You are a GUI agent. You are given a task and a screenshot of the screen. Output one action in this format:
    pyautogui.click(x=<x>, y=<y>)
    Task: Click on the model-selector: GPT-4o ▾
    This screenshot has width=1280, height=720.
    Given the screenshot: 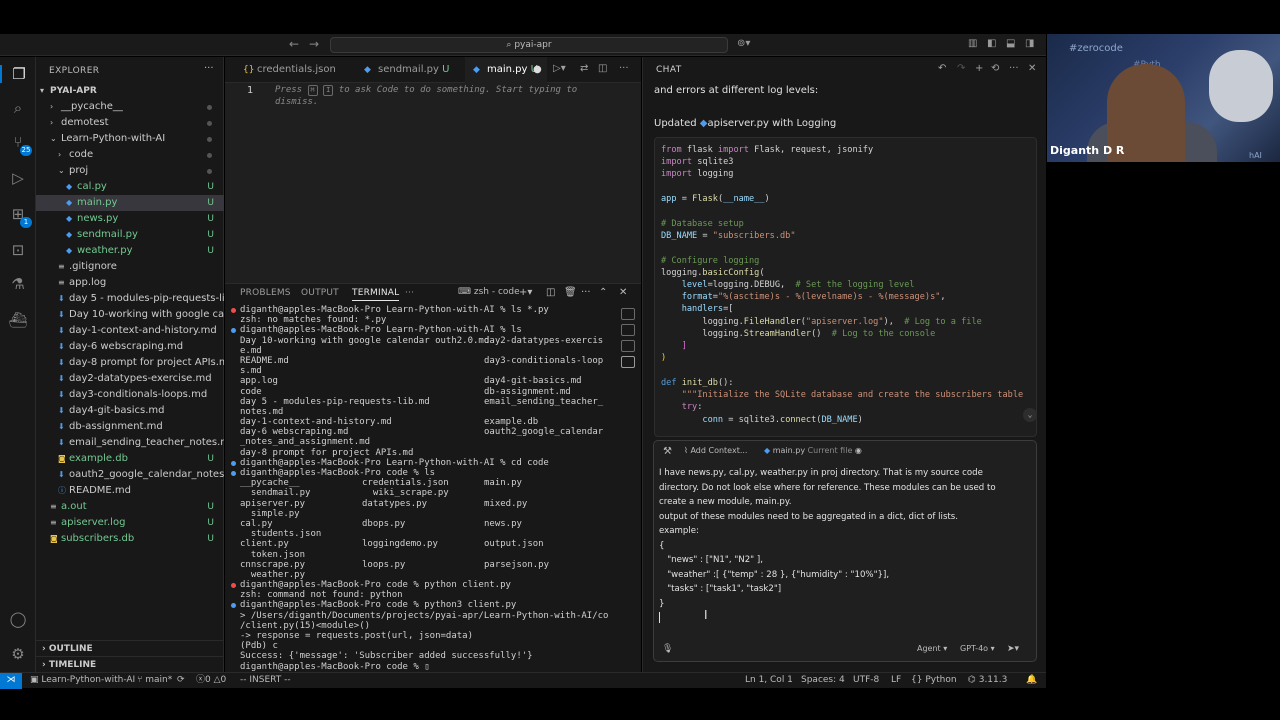 What is the action you would take?
    pyautogui.click(x=977, y=648)
    